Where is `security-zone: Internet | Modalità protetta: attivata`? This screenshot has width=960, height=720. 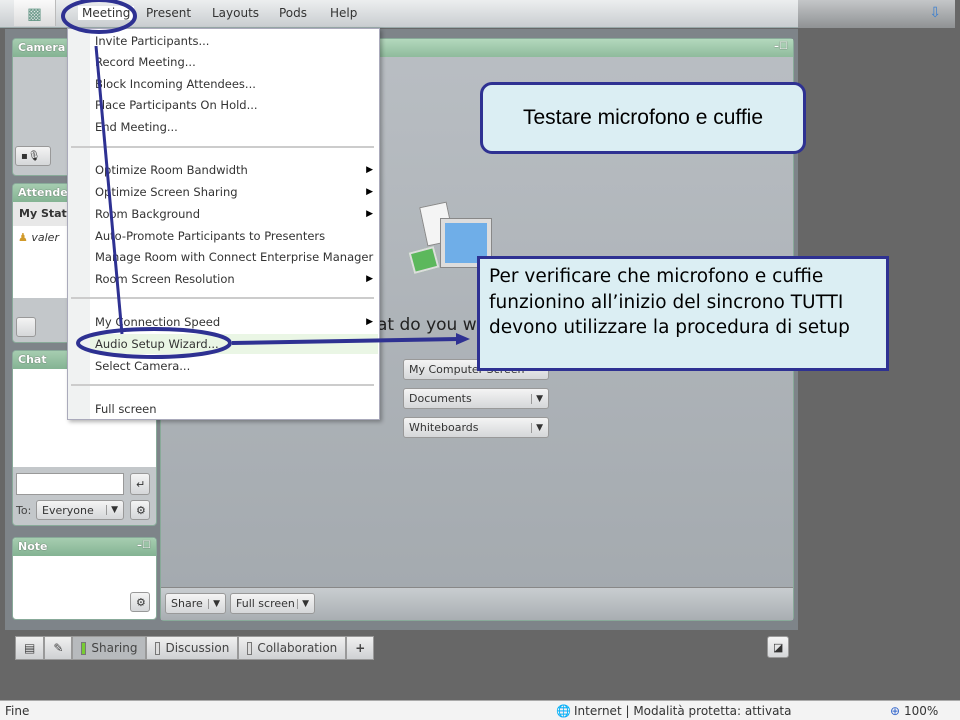 security-zone: Internet | Modalità protetta: attivata is located at coordinates (682, 711).